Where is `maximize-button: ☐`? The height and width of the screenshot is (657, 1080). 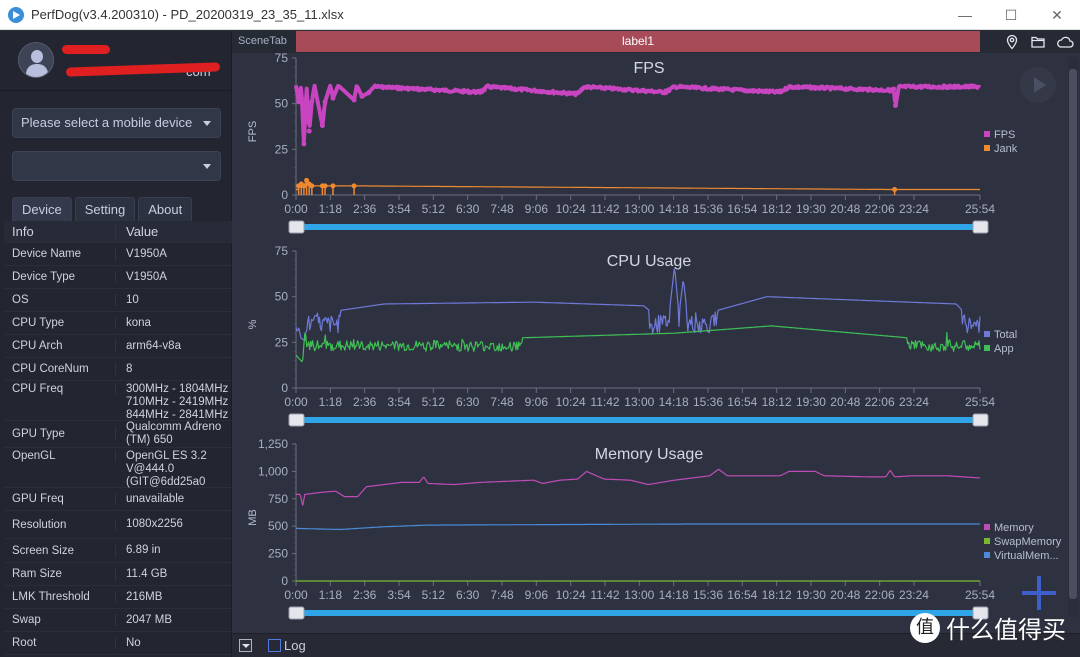
maximize-button: ☐ is located at coordinates (1011, 15).